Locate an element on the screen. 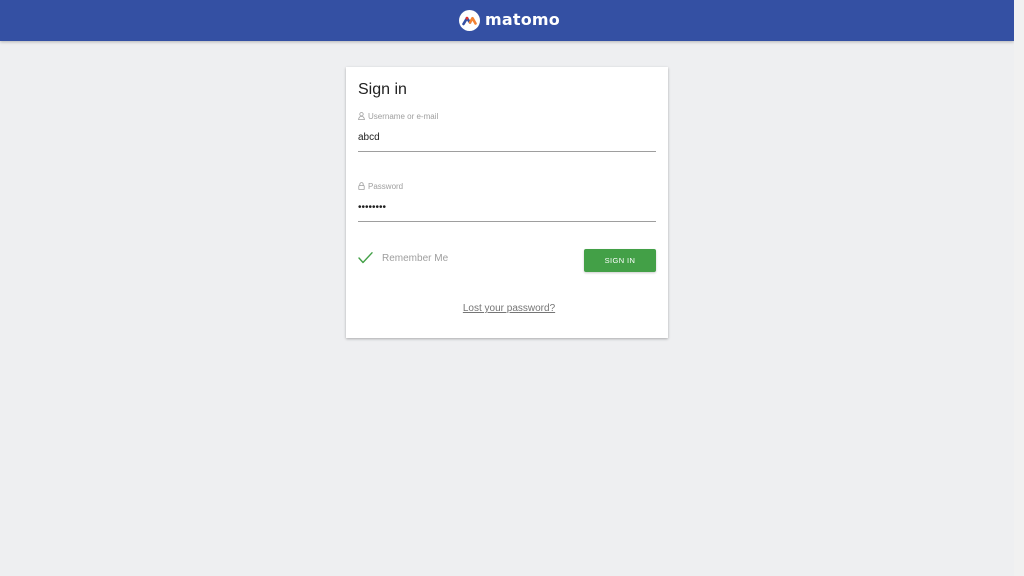  matomo-logo: matomo is located at coordinates (509, 20).